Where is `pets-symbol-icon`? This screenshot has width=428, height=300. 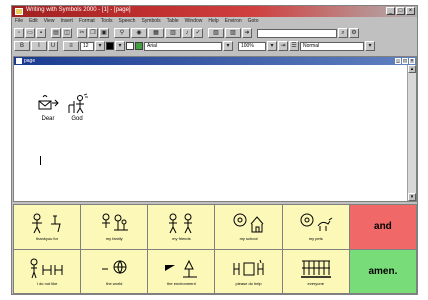 pets-symbol-icon is located at coordinates (316, 222).